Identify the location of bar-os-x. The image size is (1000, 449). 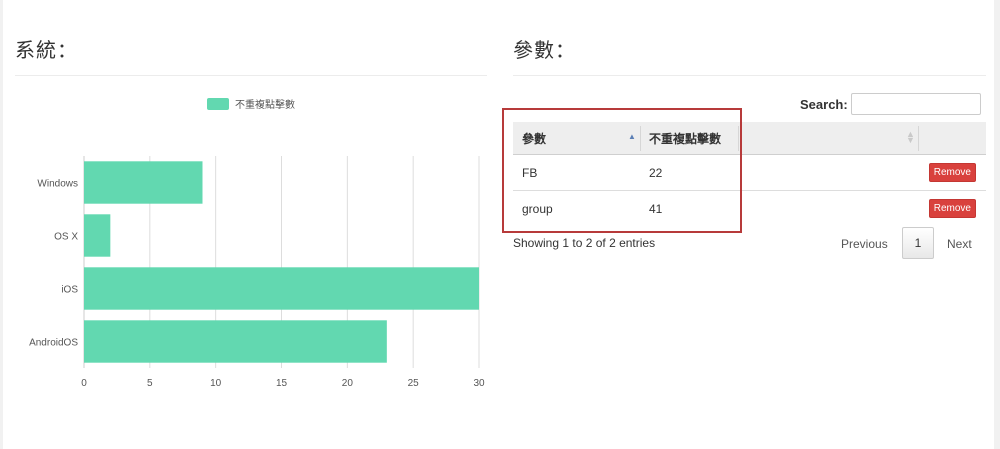
(97, 235).